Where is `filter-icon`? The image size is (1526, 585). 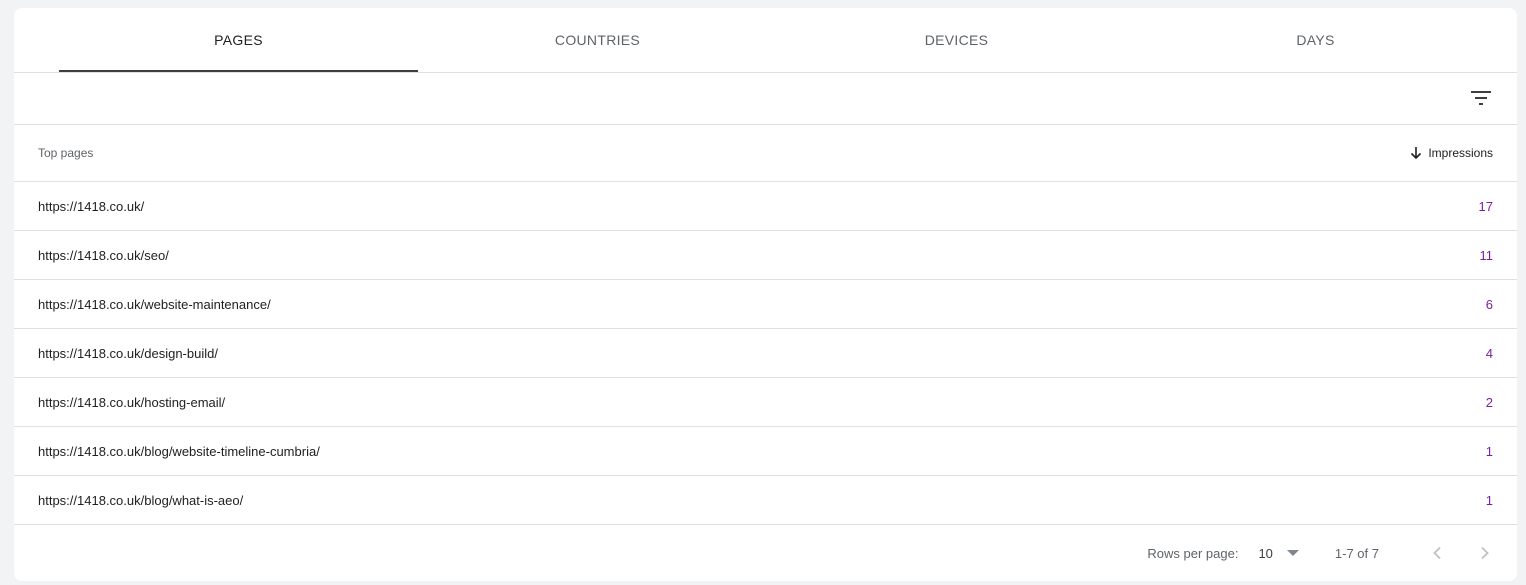
filter-icon is located at coordinates (1481, 98).